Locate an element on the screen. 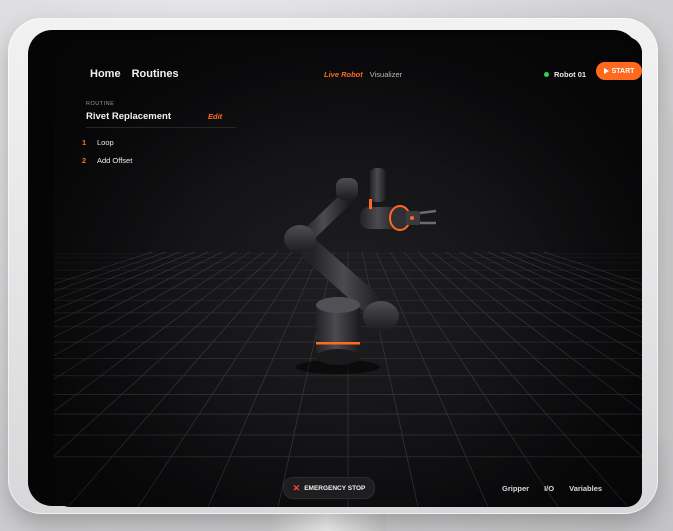  tab-variables: Variables is located at coordinates (585, 488).